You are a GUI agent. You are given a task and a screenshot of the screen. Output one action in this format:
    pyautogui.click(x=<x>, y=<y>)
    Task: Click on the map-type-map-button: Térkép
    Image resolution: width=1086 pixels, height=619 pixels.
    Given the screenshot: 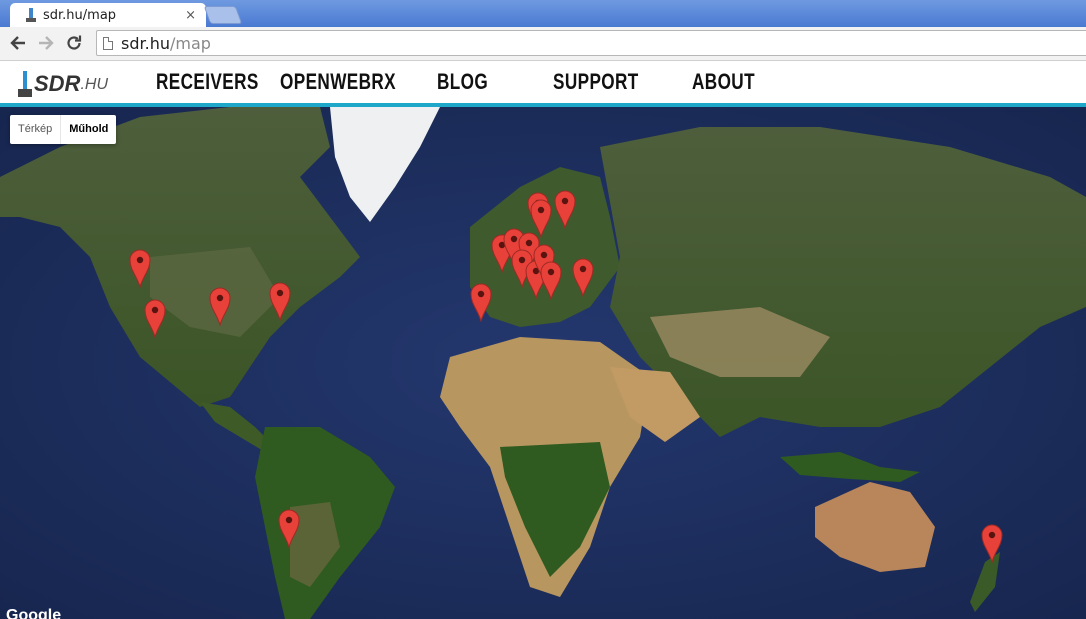 What is the action you would take?
    pyautogui.click(x=36, y=129)
    